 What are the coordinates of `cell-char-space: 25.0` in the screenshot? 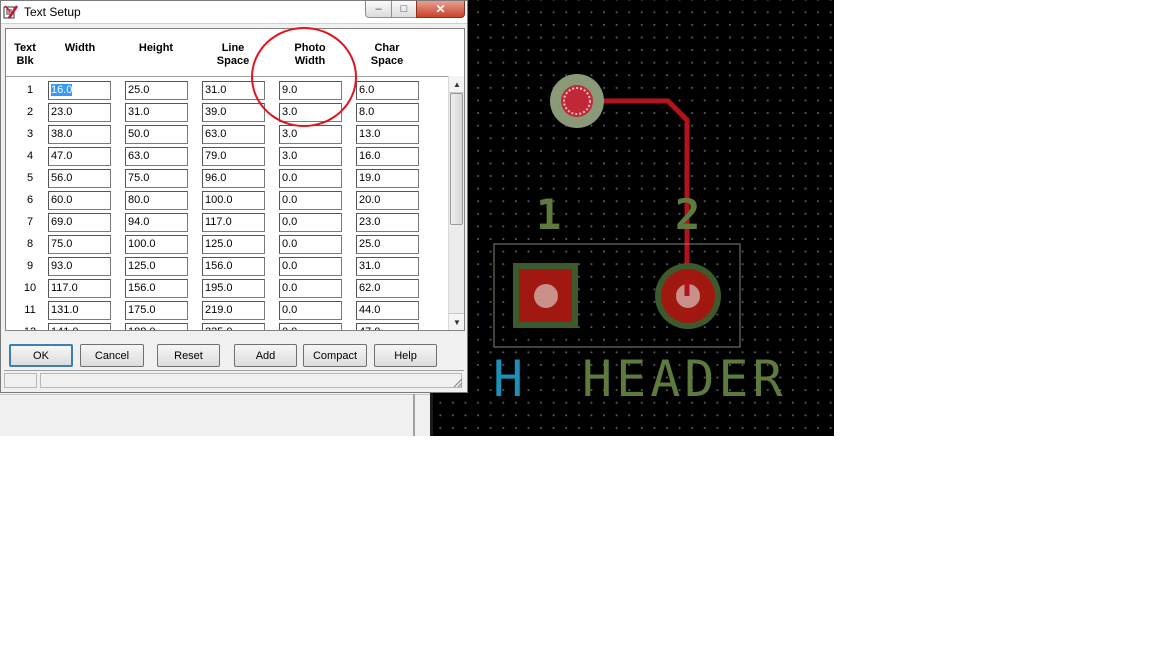 It's located at (387, 244).